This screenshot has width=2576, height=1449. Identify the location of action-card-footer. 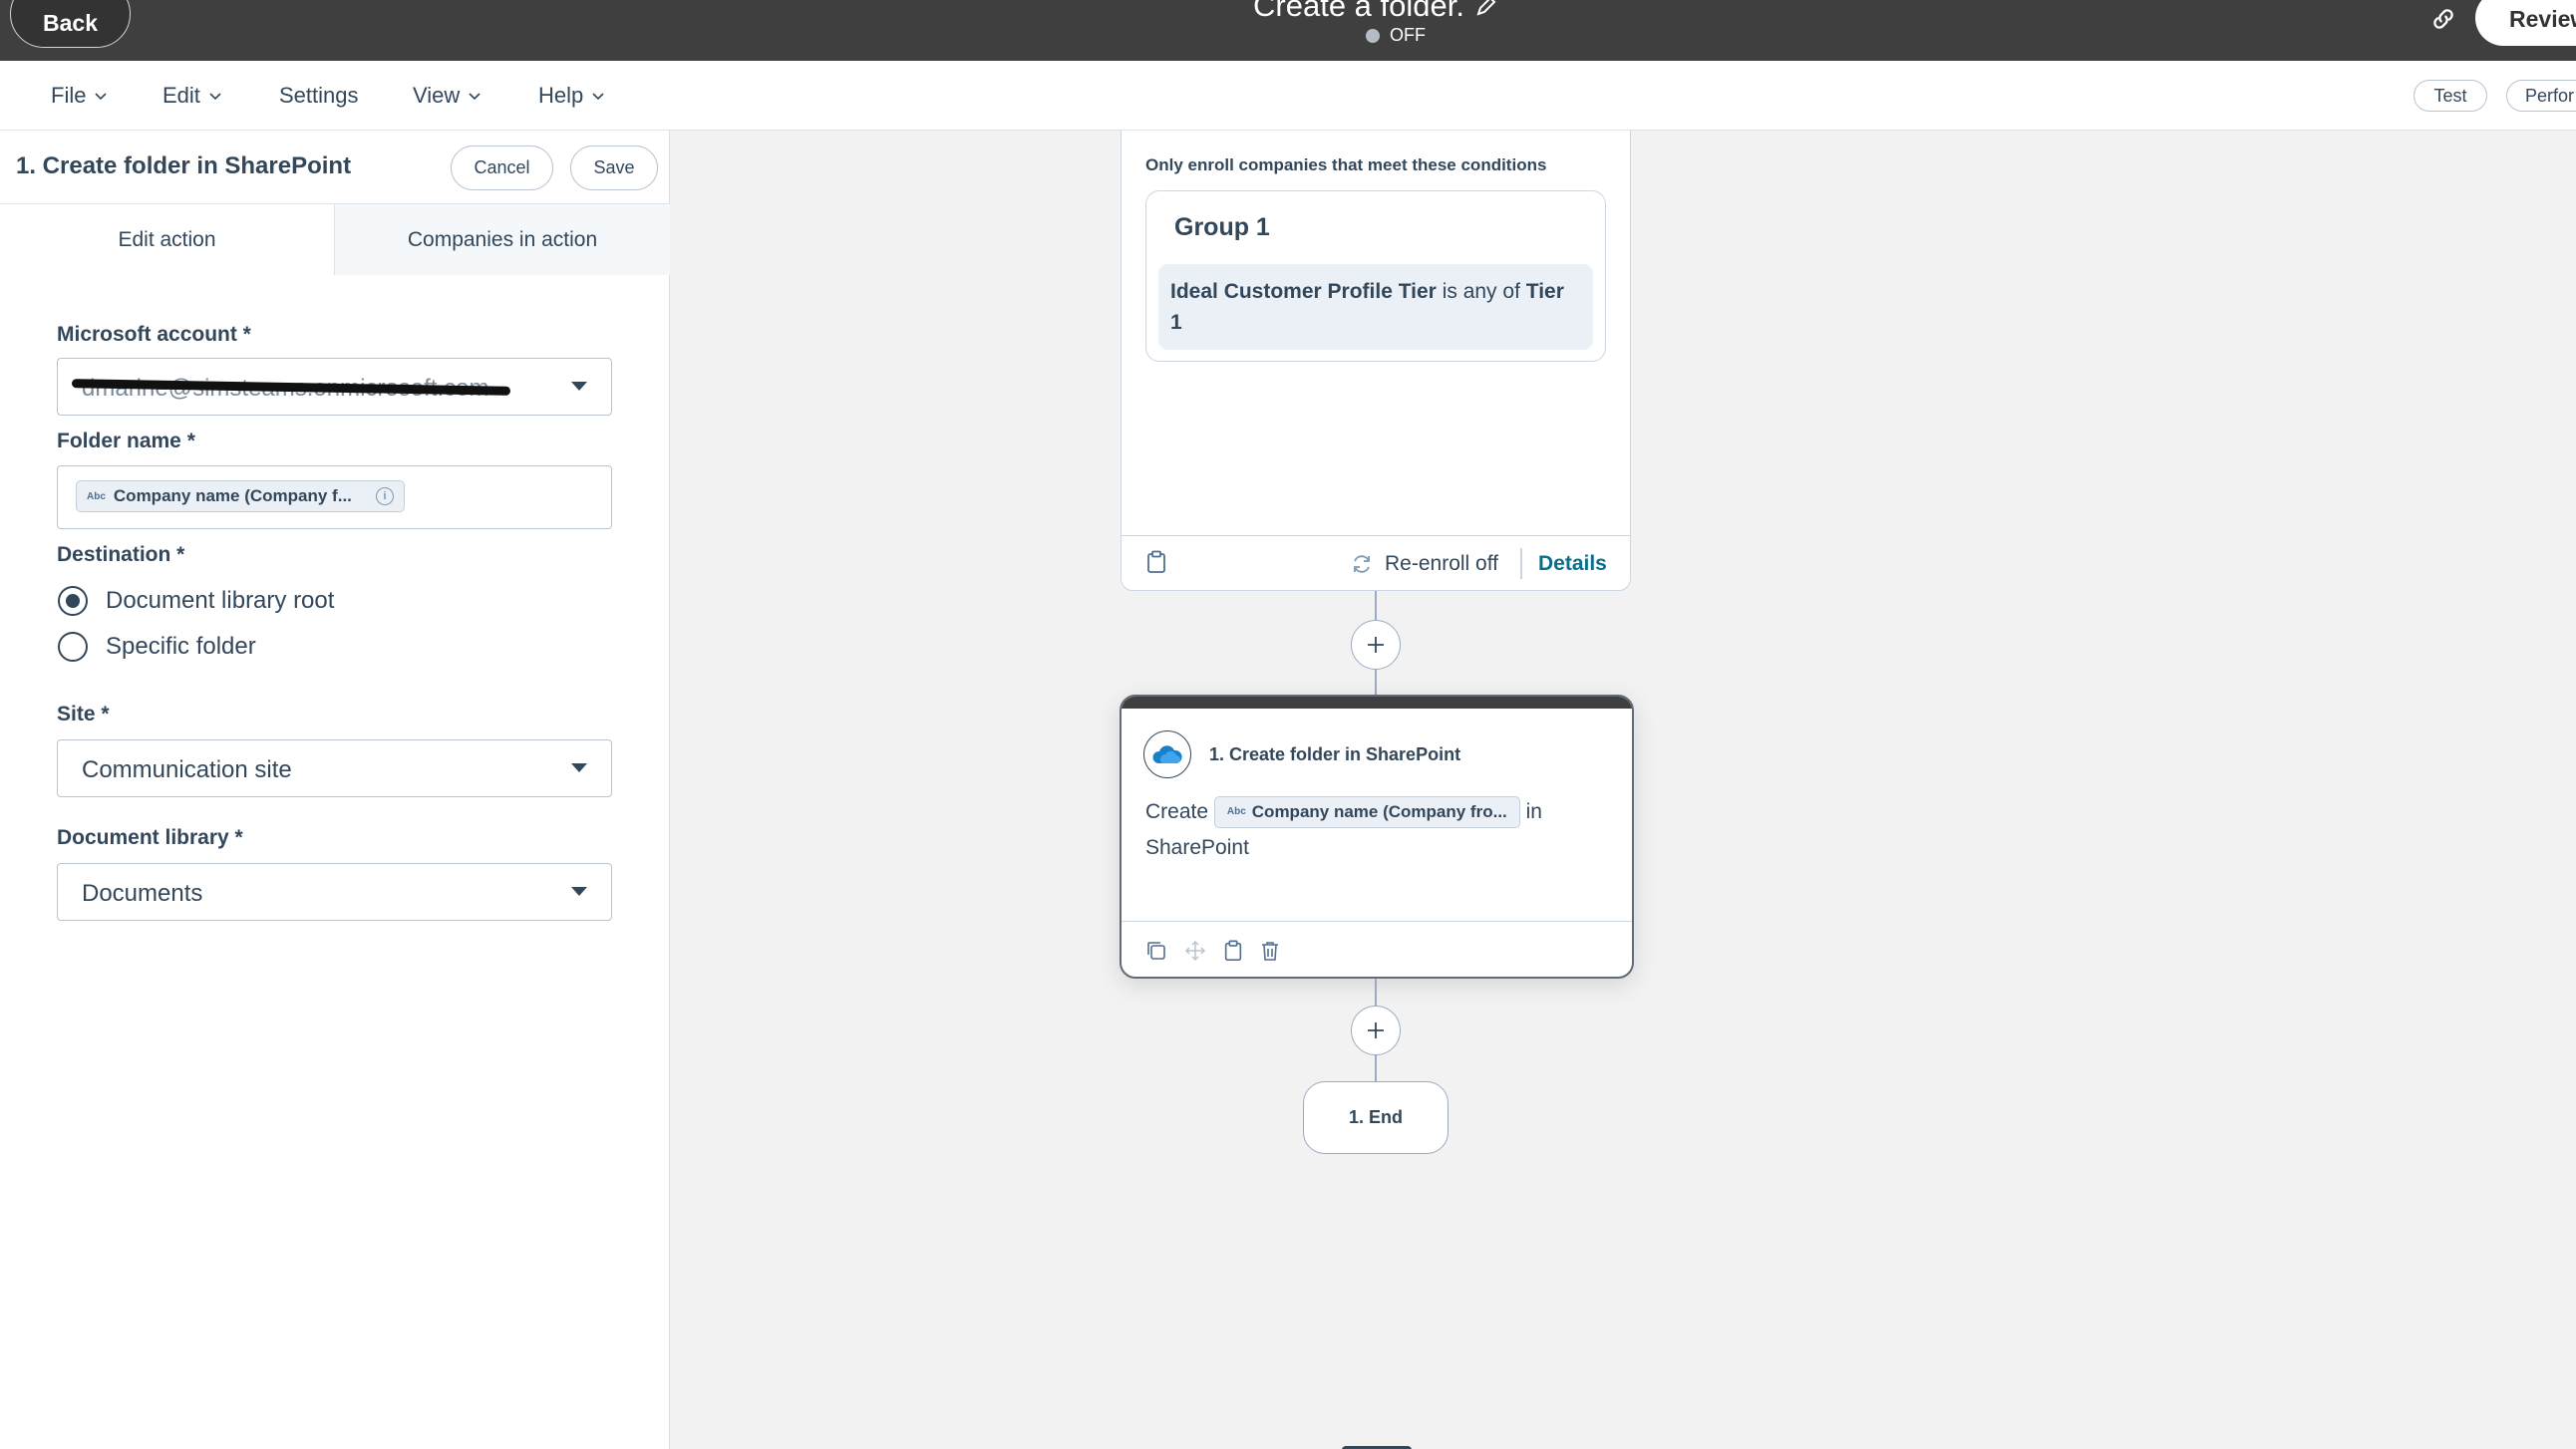
(1377, 949).